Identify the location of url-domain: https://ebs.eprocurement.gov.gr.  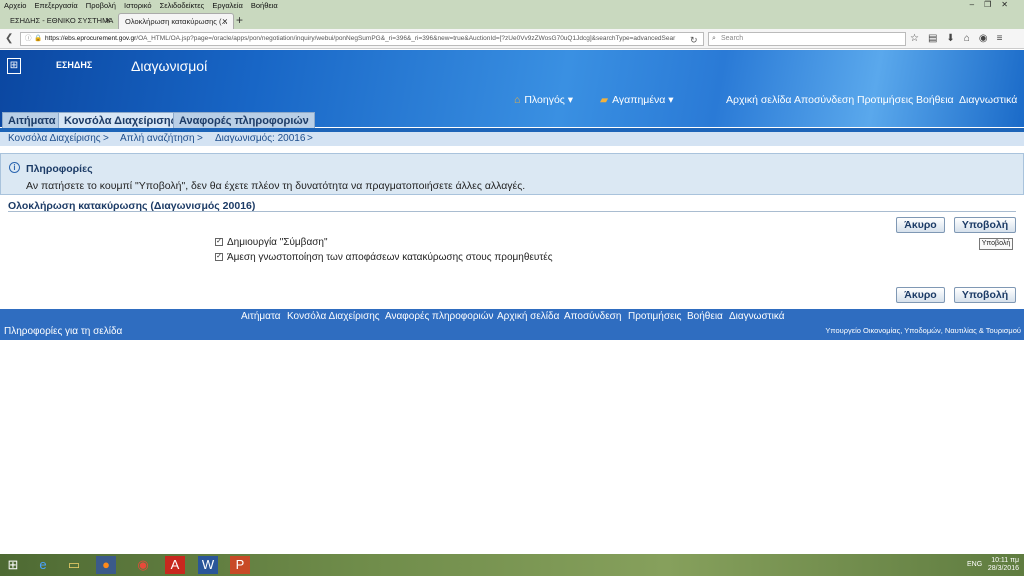
(91, 38).